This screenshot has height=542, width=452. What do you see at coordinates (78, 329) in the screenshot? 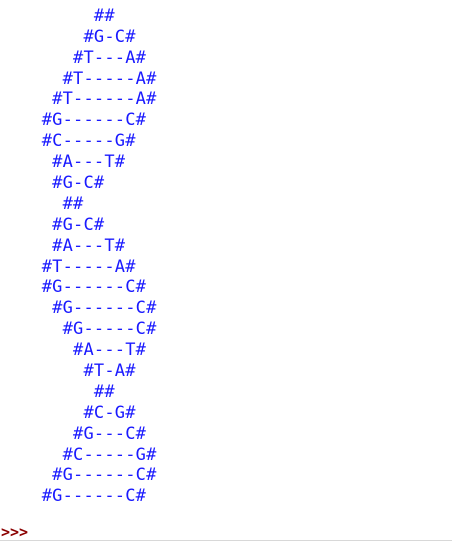
I see `output-line: #G-----C#` at bounding box center [78, 329].